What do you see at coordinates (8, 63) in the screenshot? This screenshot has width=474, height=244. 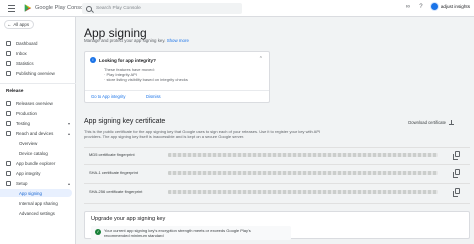 I see `statistics-icon` at bounding box center [8, 63].